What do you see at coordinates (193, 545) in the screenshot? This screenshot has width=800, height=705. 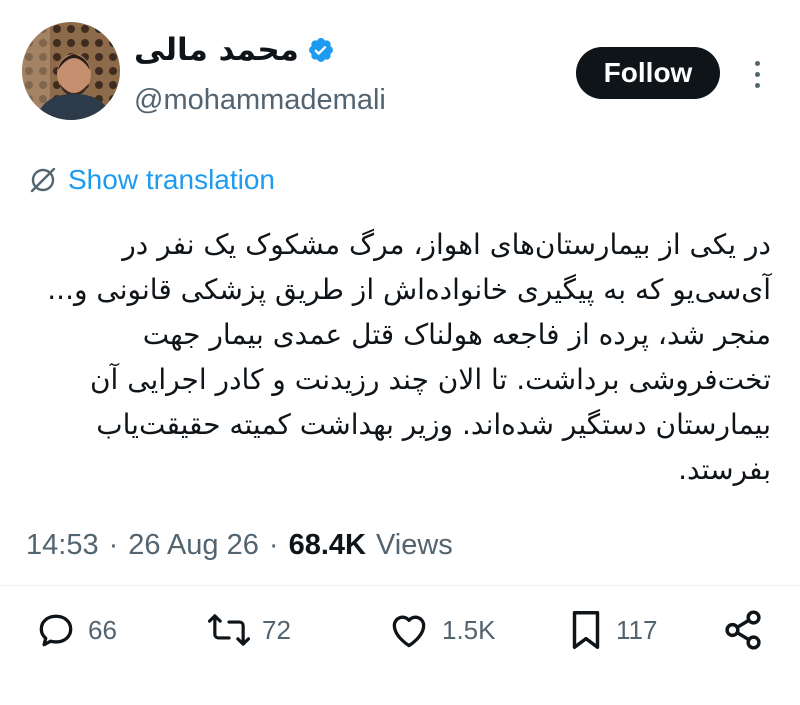 I see `tweet-date: 26 Aug 26` at bounding box center [193, 545].